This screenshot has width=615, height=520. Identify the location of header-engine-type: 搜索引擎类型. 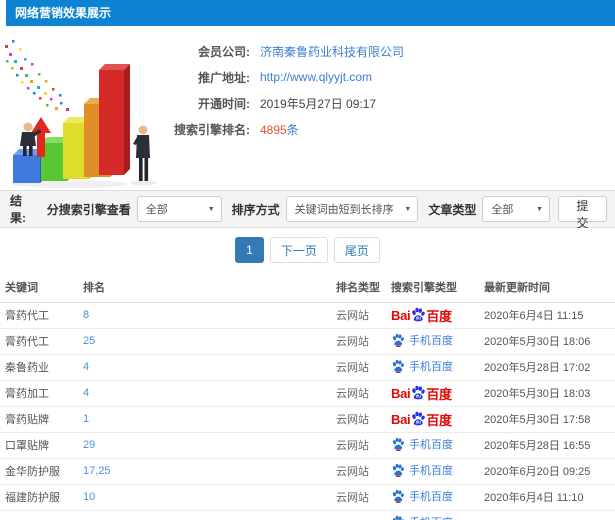
(437, 287).